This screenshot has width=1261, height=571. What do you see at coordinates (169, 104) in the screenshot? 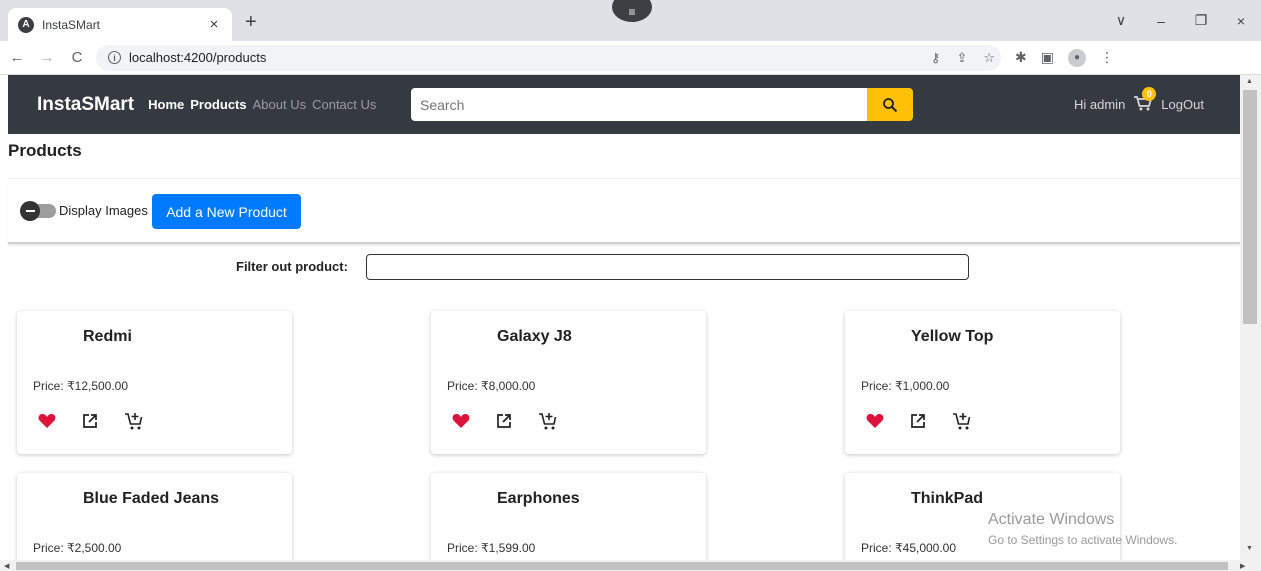
I see `nav-link-home: Home` at bounding box center [169, 104].